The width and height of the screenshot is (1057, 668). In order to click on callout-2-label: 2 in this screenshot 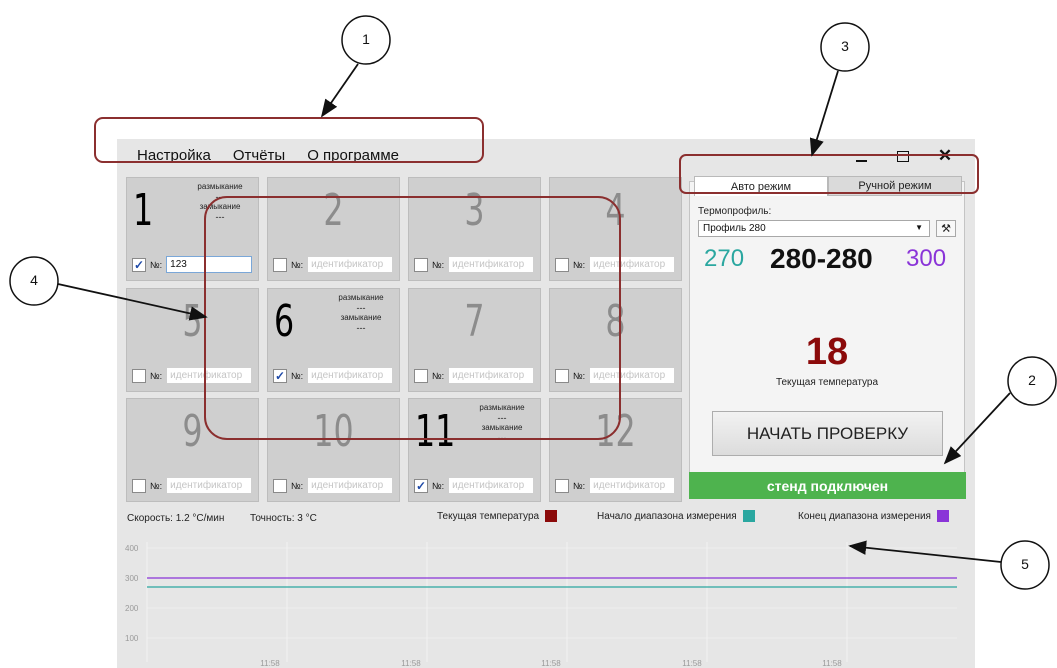, I will do `click(1032, 380)`.